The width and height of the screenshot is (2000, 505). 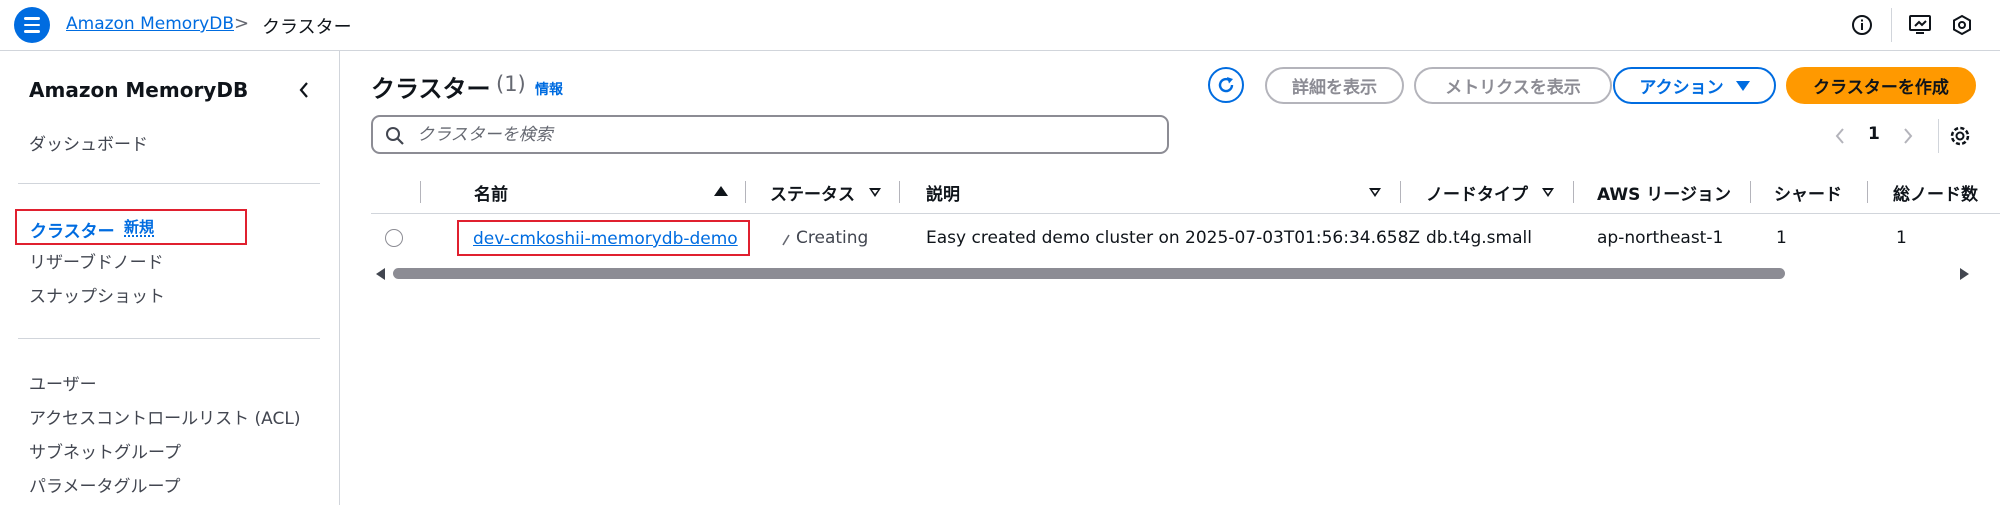 I want to click on sidebar-item-snapshots: スナップショット, so click(x=97, y=294).